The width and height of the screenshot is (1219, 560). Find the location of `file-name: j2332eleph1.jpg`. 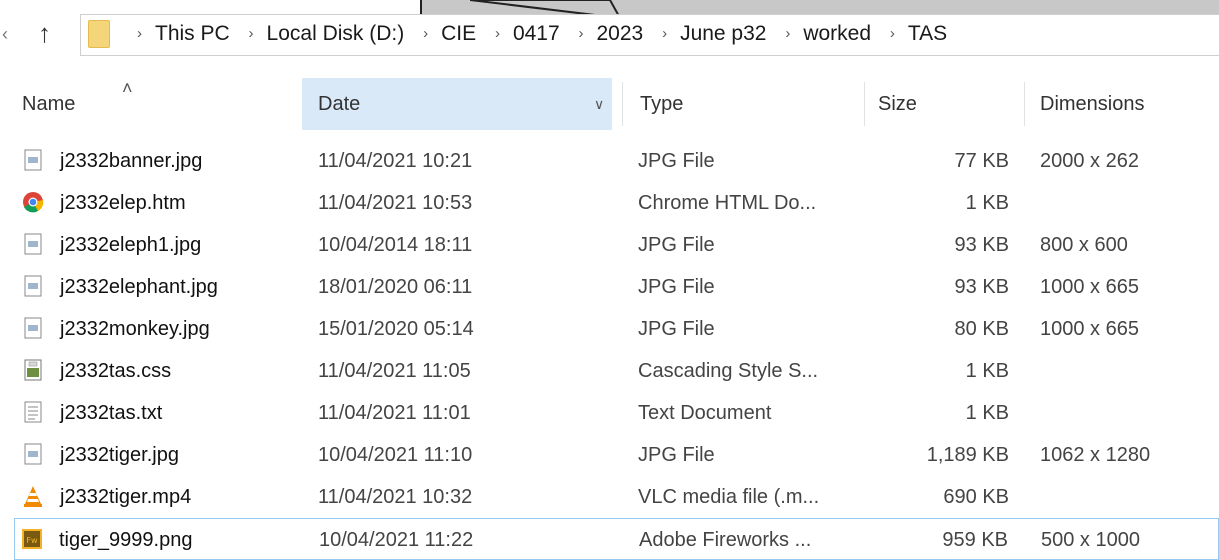

file-name: j2332eleph1.jpg is located at coordinates (131, 245).